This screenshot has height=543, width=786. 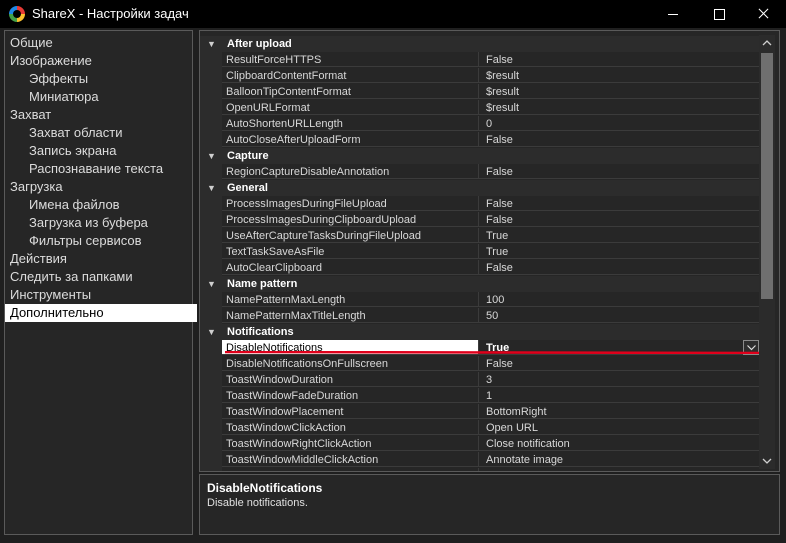 What do you see at coordinates (350, 315) in the screenshot?
I see `property-name: NamePatternMaxTitleLength` at bounding box center [350, 315].